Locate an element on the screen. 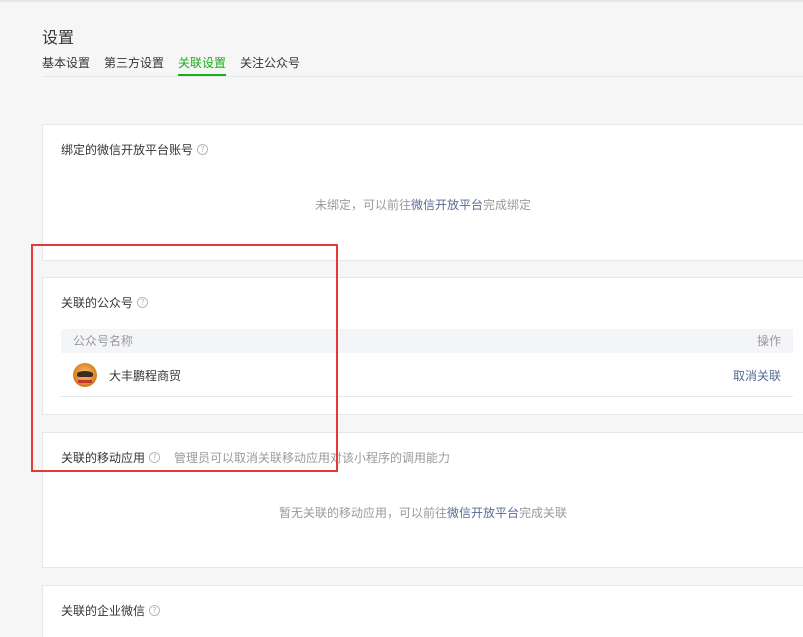  official-accounts-title: 关联的公众号 ? is located at coordinates (105, 302).